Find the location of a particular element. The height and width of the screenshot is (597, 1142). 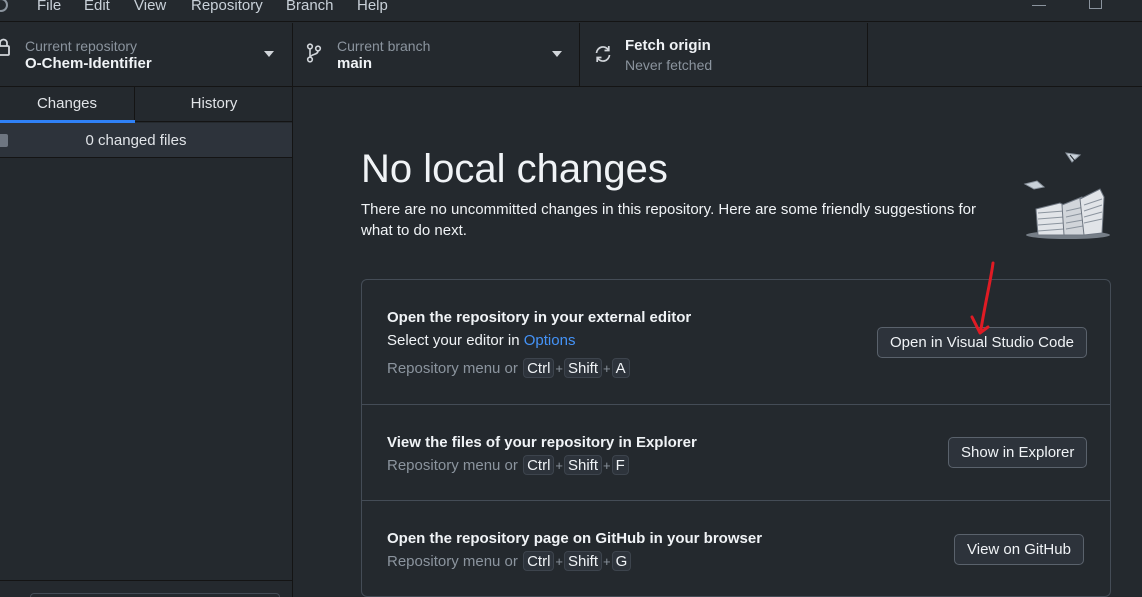

branch-chevron-down-icon is located at coordinates (557, 54).